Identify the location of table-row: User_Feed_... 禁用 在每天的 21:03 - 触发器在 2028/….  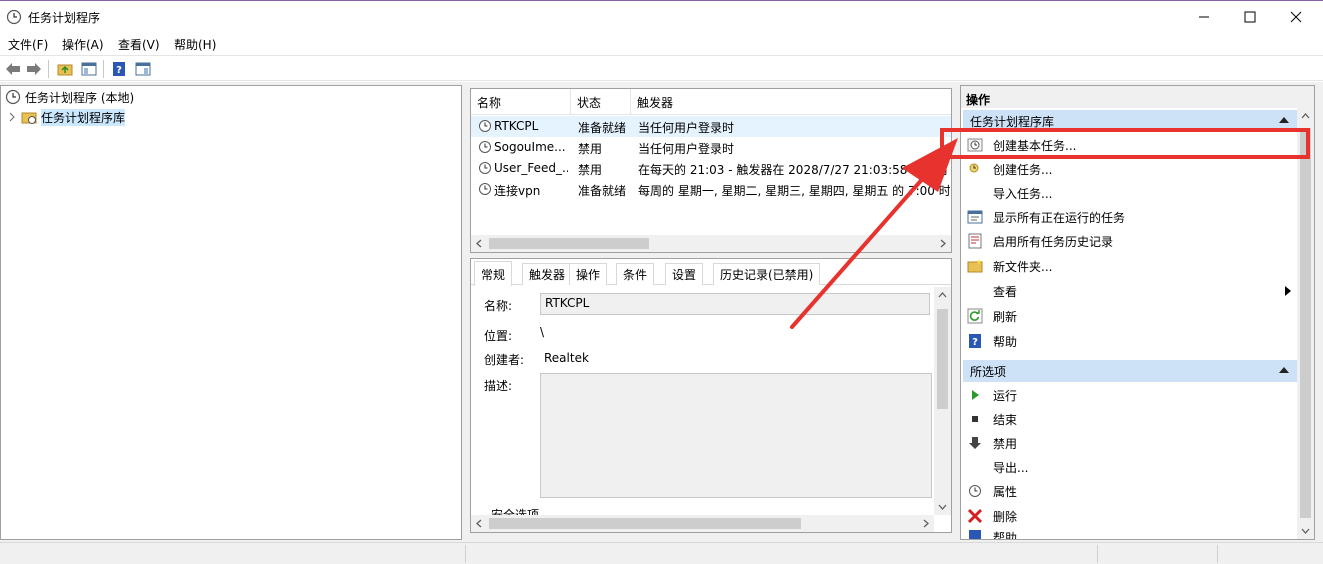
(711, 168).